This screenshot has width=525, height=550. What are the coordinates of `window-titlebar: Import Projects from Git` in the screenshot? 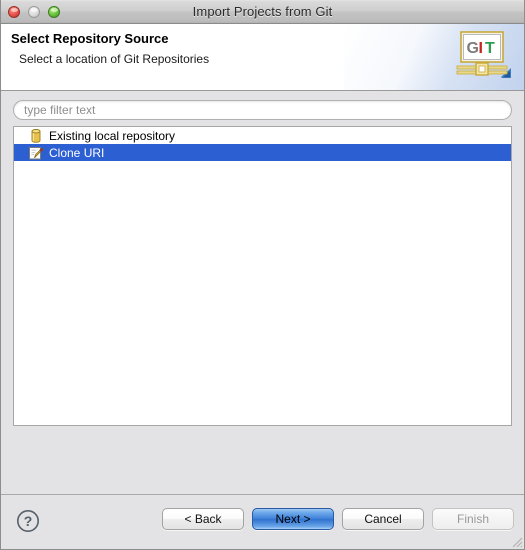 It's located at (262, 12).